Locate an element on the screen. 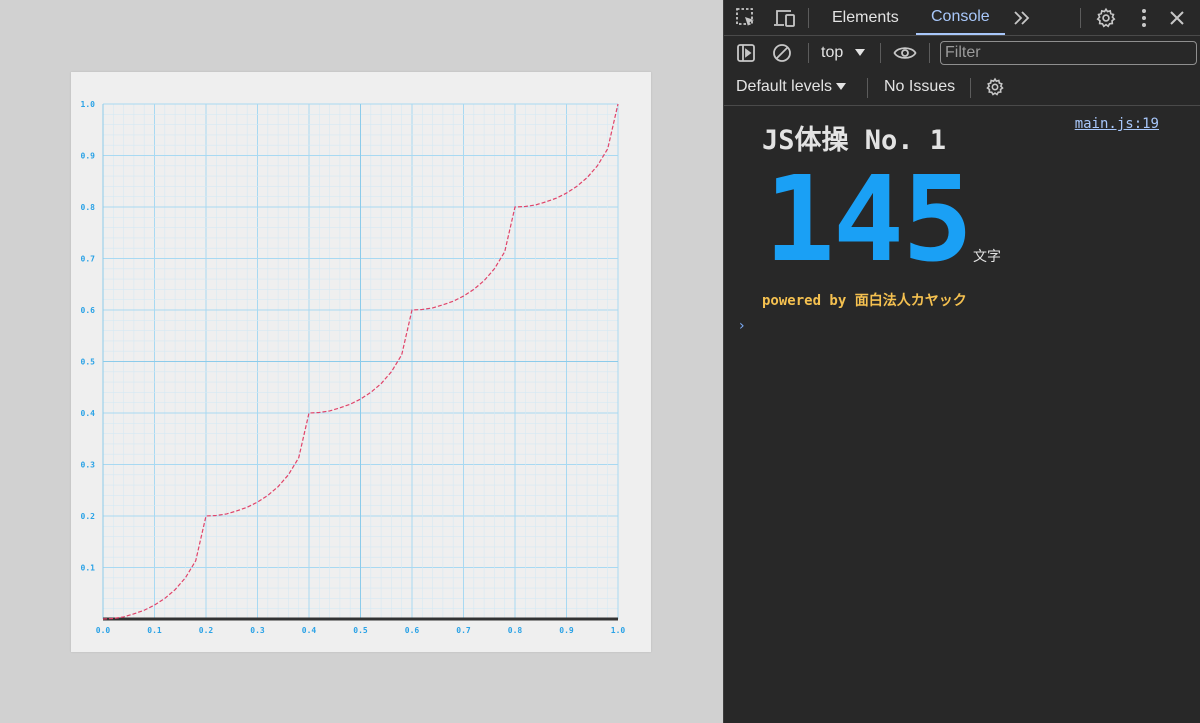 This screenshot has height=723, width=1200. sidebar-toggle-icon is located at coordinates (746, 53).